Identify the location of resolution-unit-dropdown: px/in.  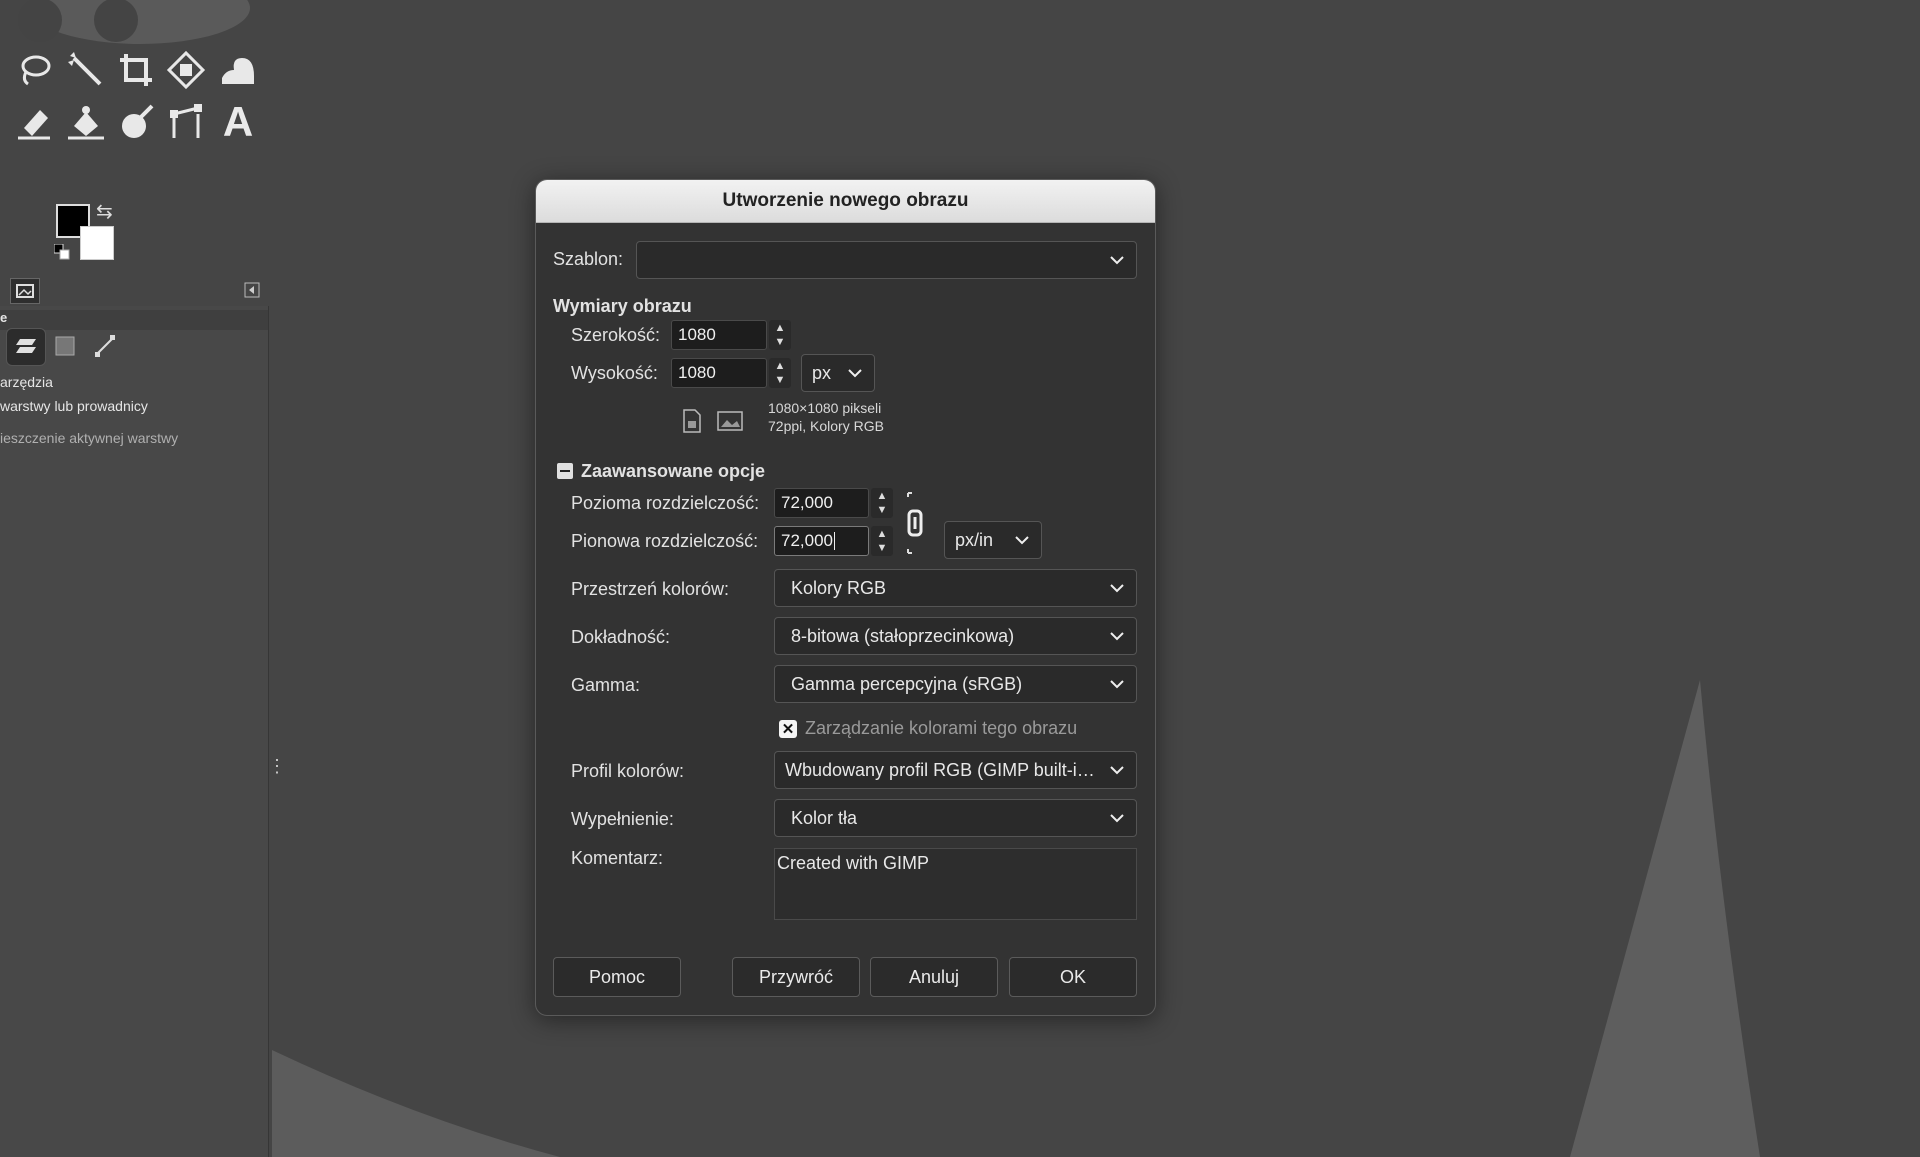
(993, 540).